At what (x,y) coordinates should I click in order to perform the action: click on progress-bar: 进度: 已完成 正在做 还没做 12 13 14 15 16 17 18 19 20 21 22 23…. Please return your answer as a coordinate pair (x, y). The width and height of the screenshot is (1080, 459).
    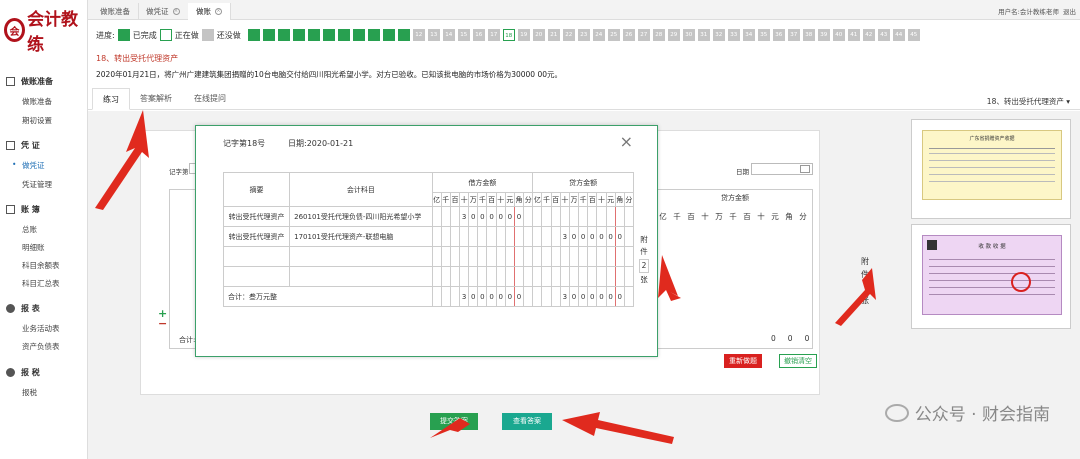
    Looking at the image, I should click on (508, 35).